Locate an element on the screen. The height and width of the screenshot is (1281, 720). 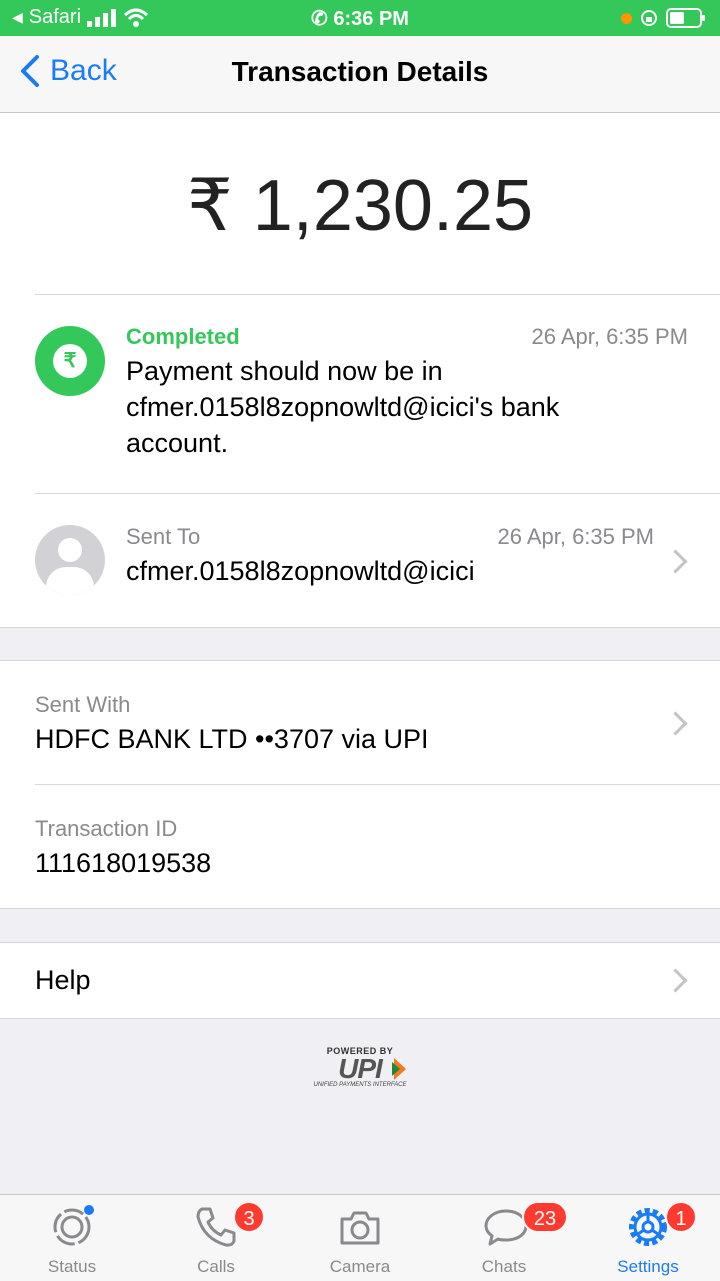
status-bar: ◀ Safari ✆ 6:36 PM is located at coordinates (360, 18).